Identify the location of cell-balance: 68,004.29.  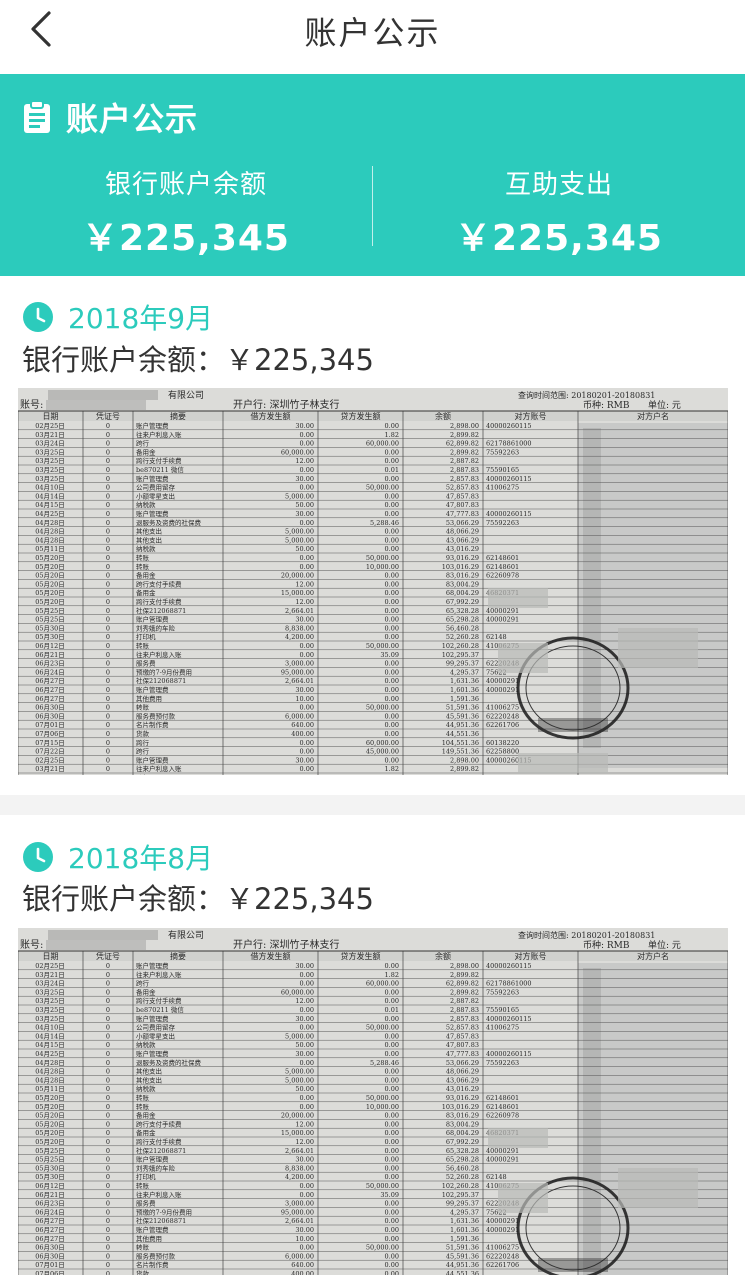
(462, 1133).